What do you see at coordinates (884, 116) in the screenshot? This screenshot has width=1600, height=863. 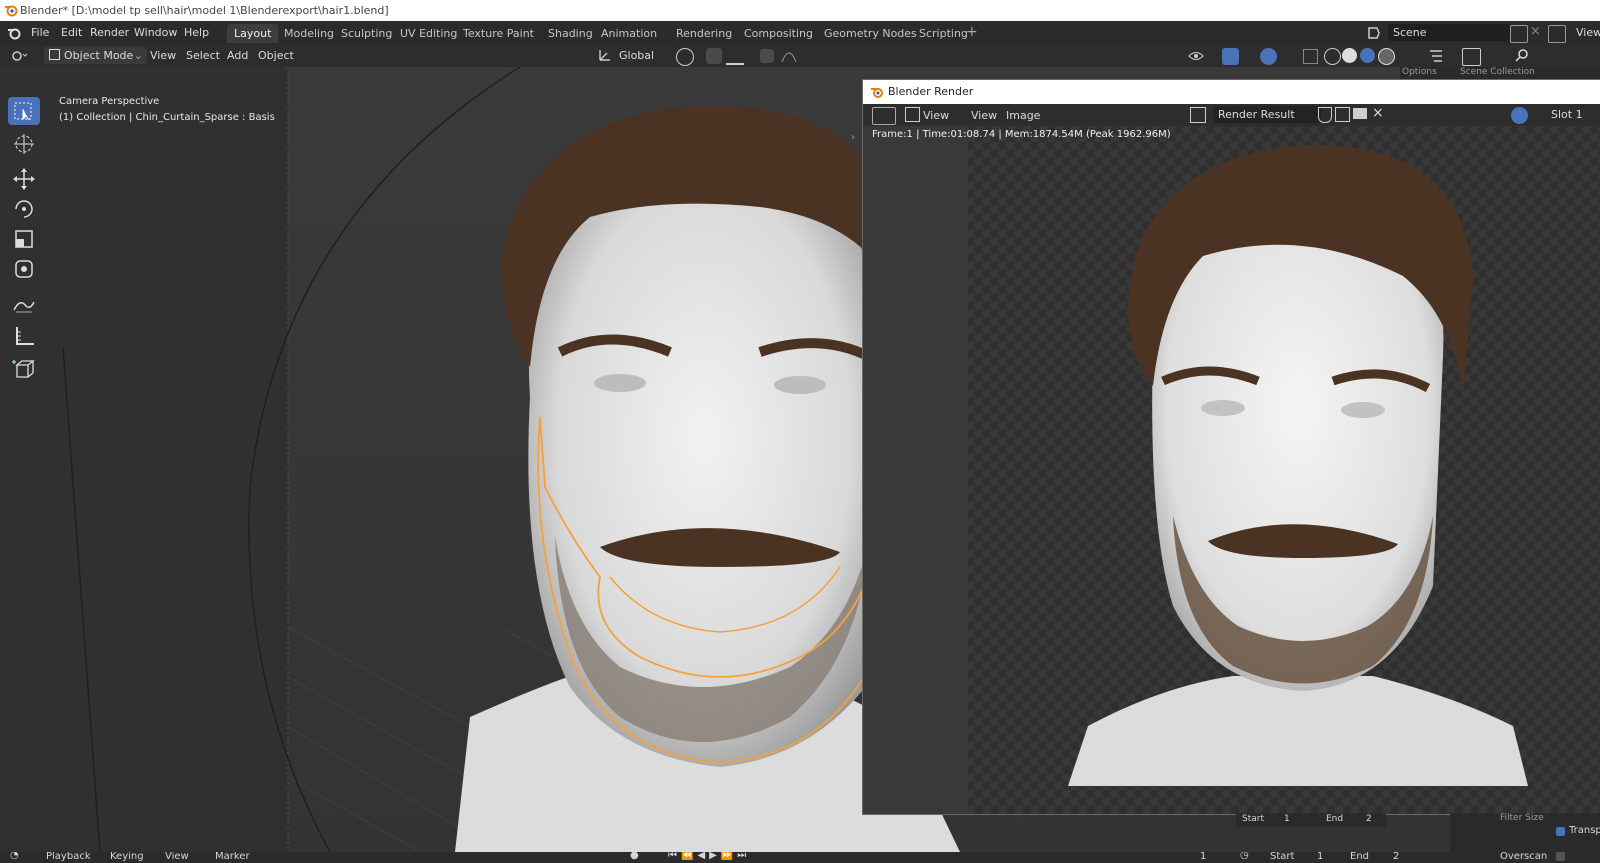 I see `image-editor-type-icon` at bounding box center [884, 116].